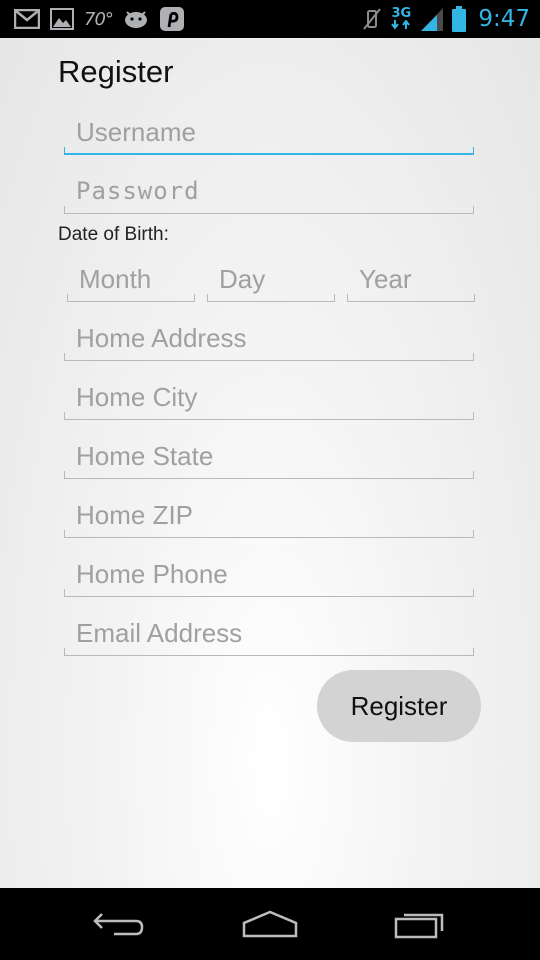  I want to click on username-field, so click(269, 133).